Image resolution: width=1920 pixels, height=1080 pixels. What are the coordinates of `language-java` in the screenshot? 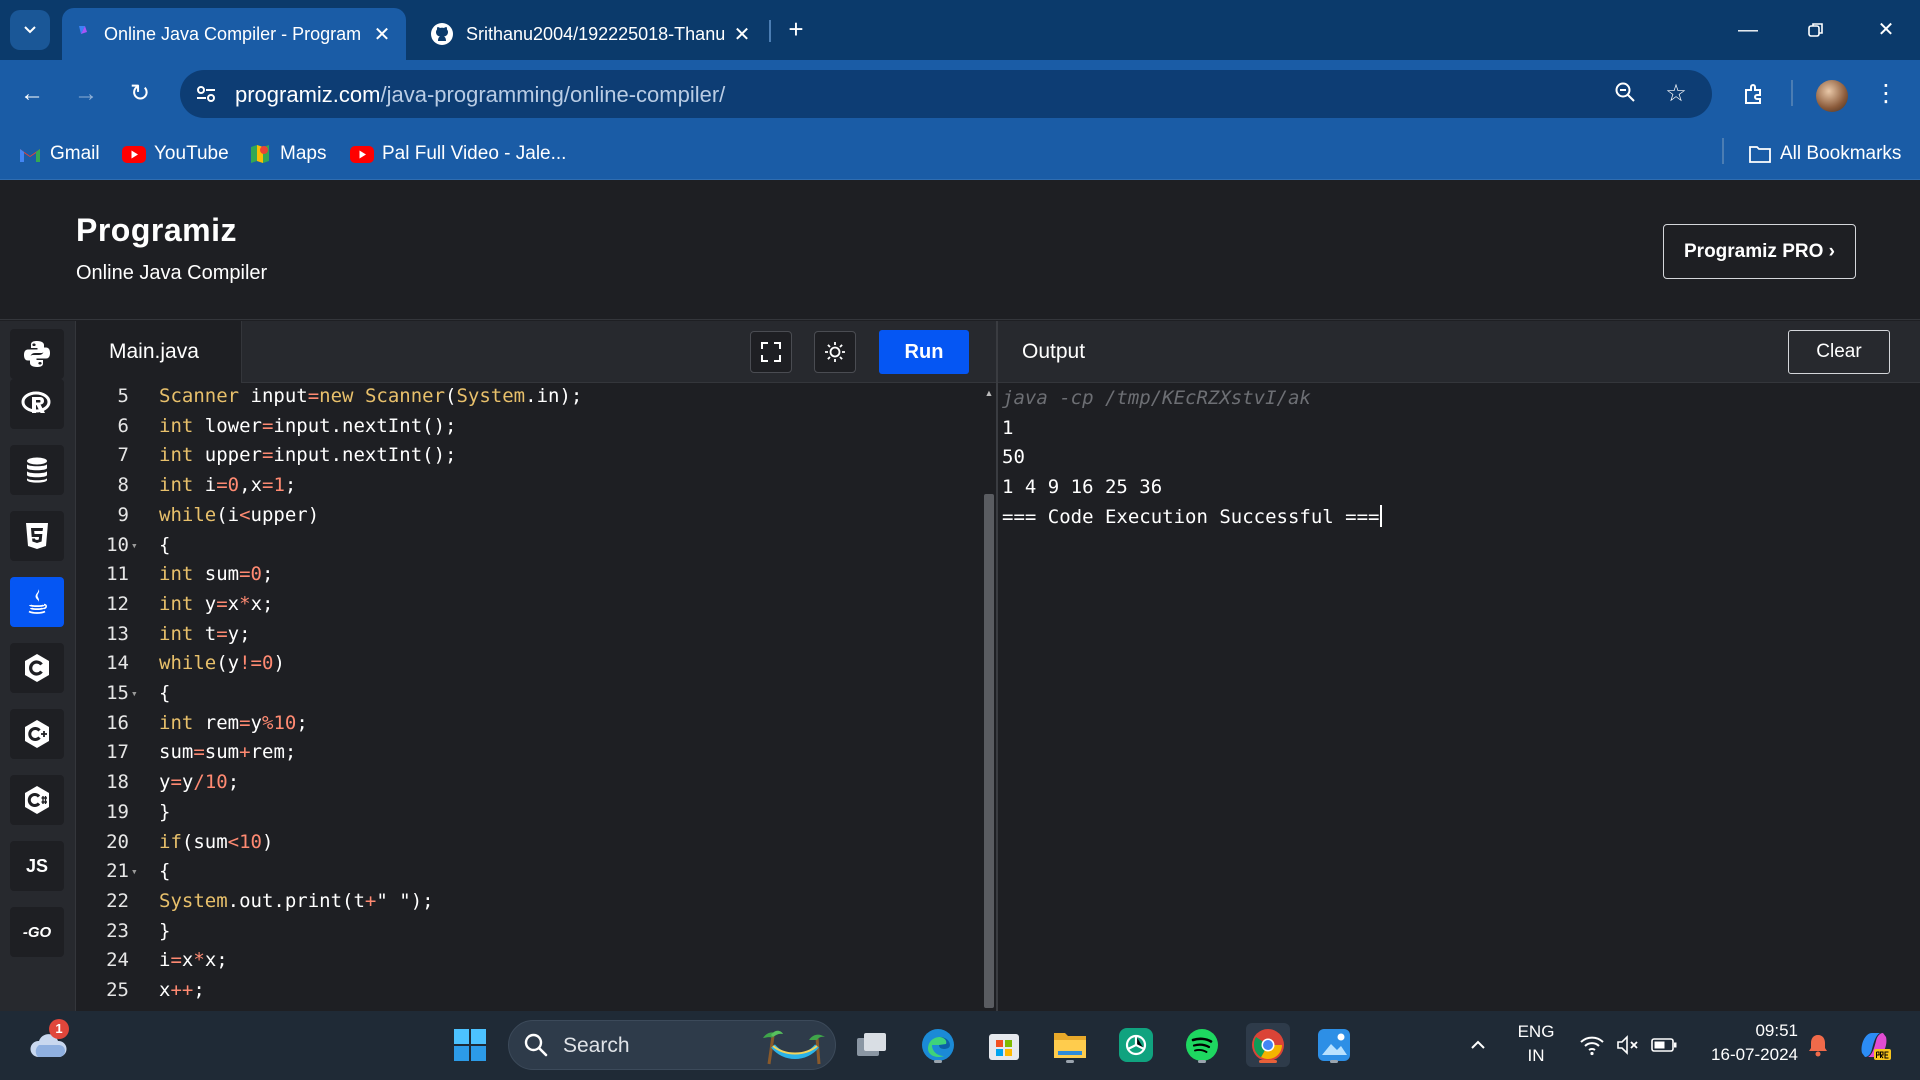 It's located at (37, 602).